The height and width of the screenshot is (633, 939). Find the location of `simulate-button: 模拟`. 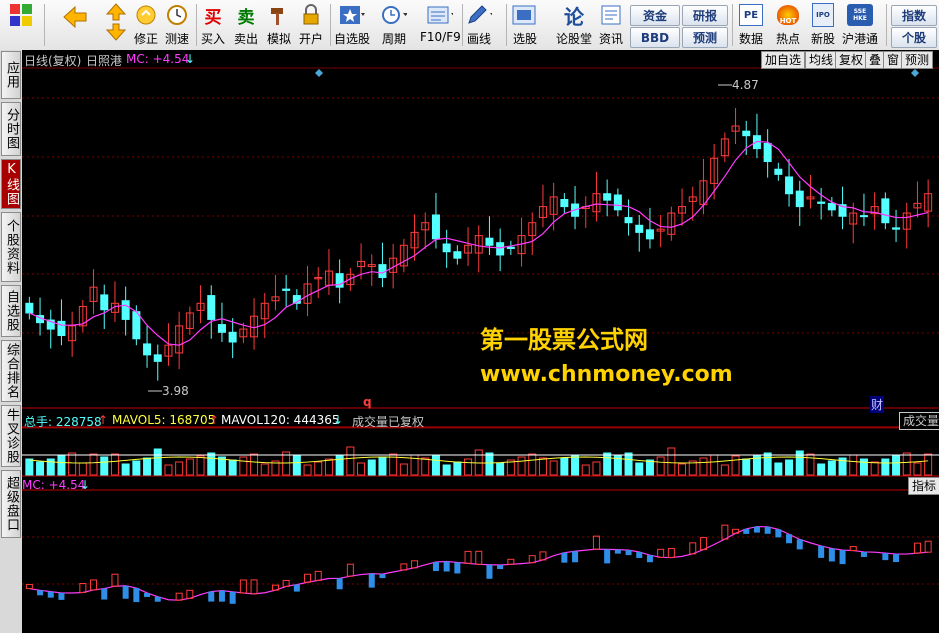

simulate-button: 模拟 is located at coordinates (279, 25).